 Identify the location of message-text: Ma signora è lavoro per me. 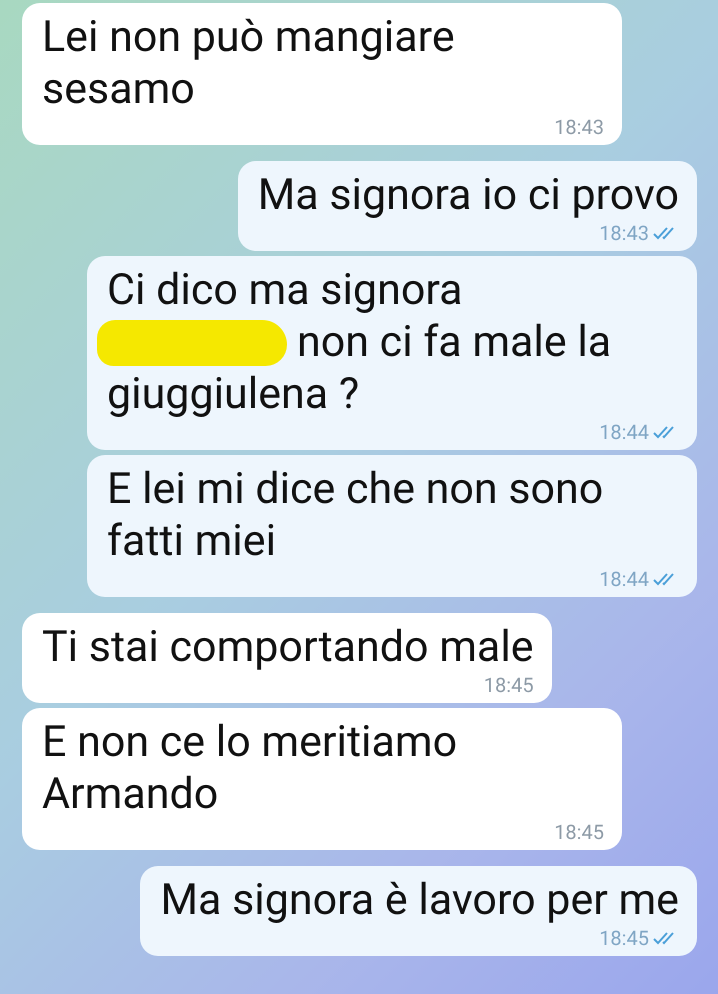
(419, 900).